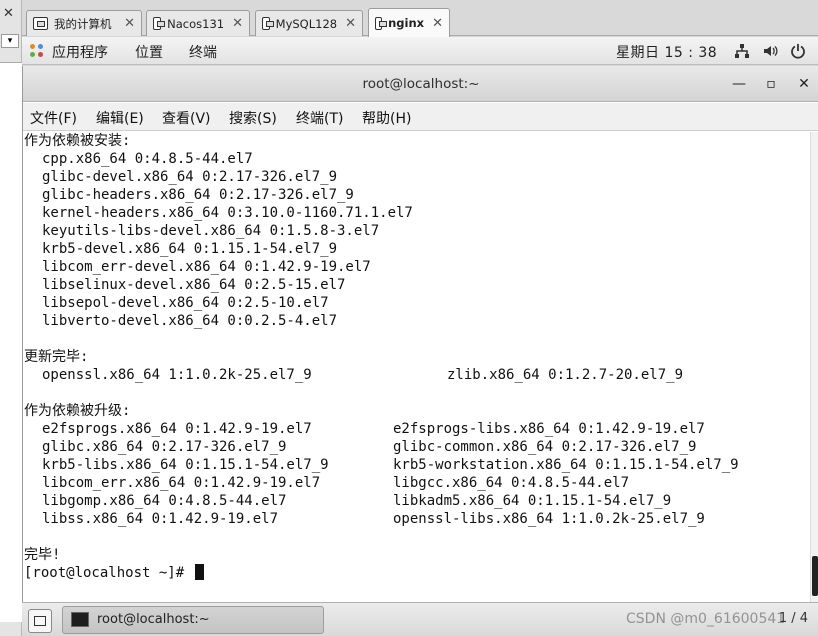 The height and width of the screenshot is (636, 818). Describe the element at coordinates (420, 51) in the screenshot. I see `gnome-top-bar: 应用程序 位置 终端 星期日 15 : 38` at that location.